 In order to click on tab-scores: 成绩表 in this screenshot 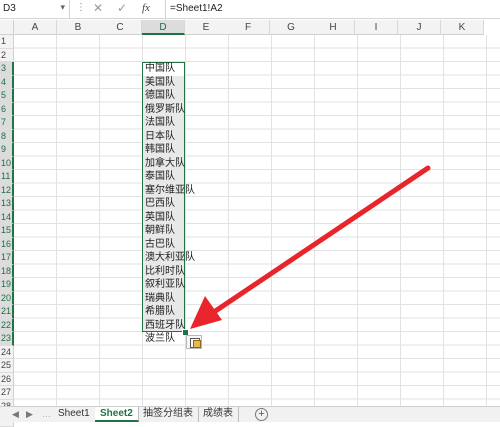, I will do `click(218, 414)`.